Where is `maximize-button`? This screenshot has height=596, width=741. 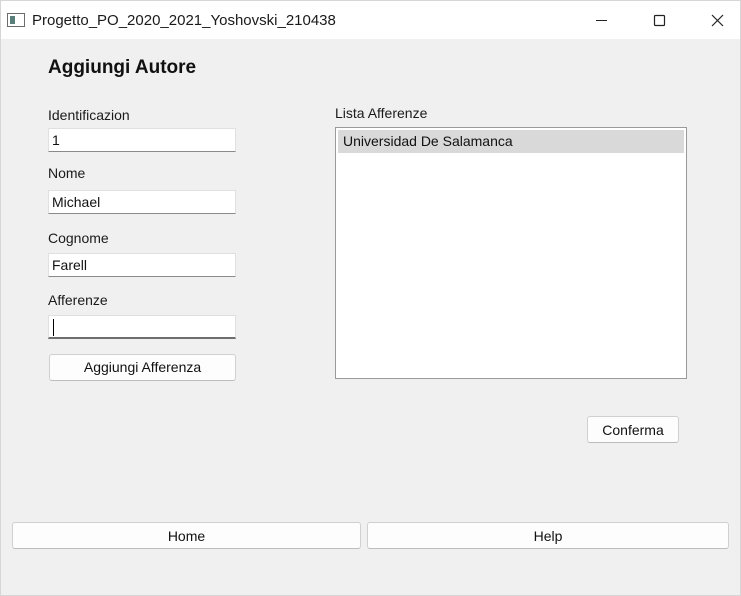 maximize-button is located at coordinates (659, 20).